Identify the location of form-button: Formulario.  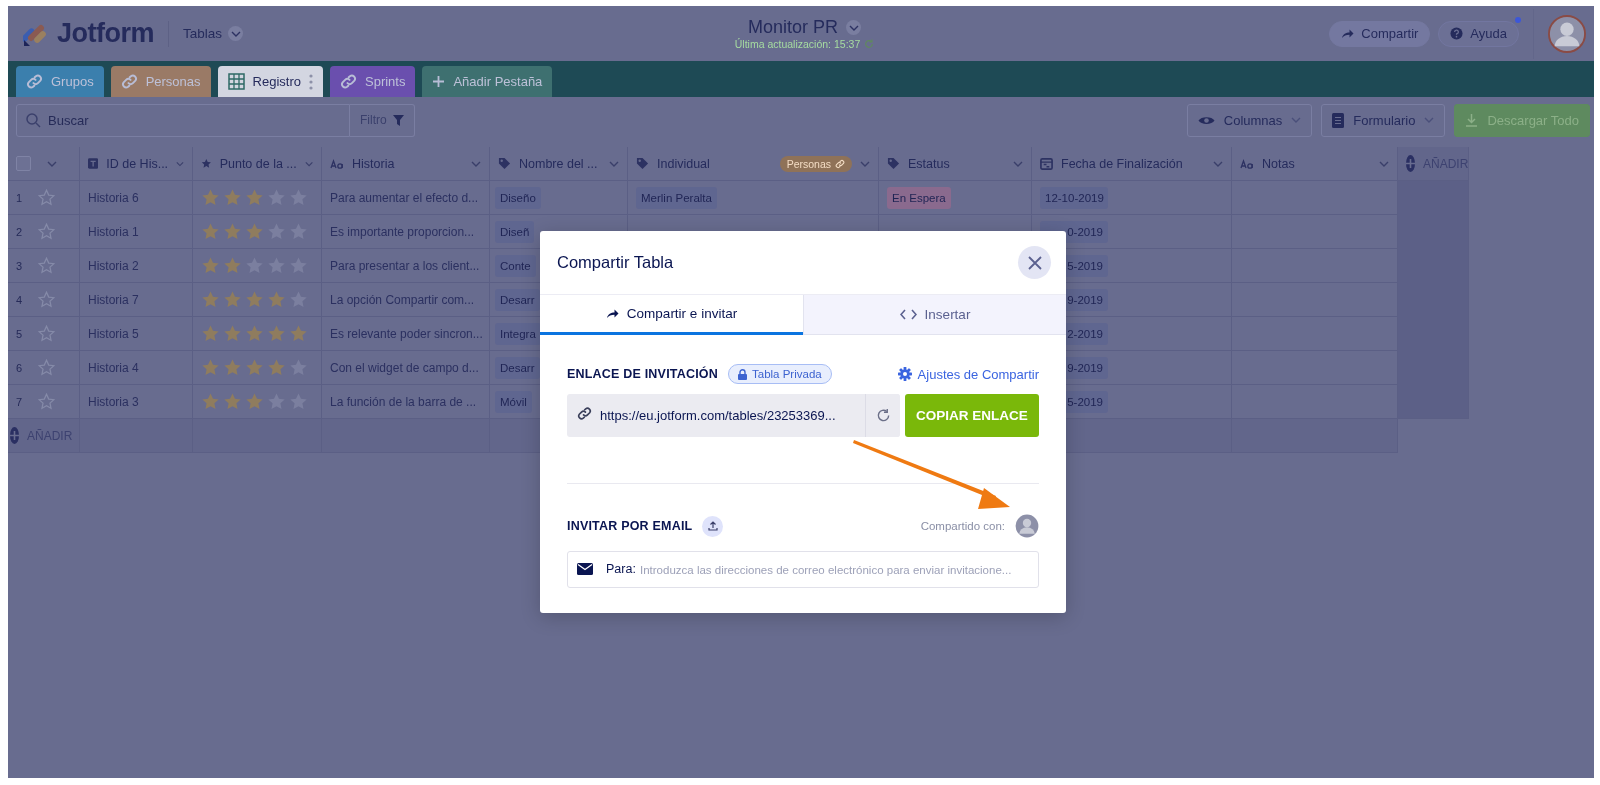
(1383, 120).